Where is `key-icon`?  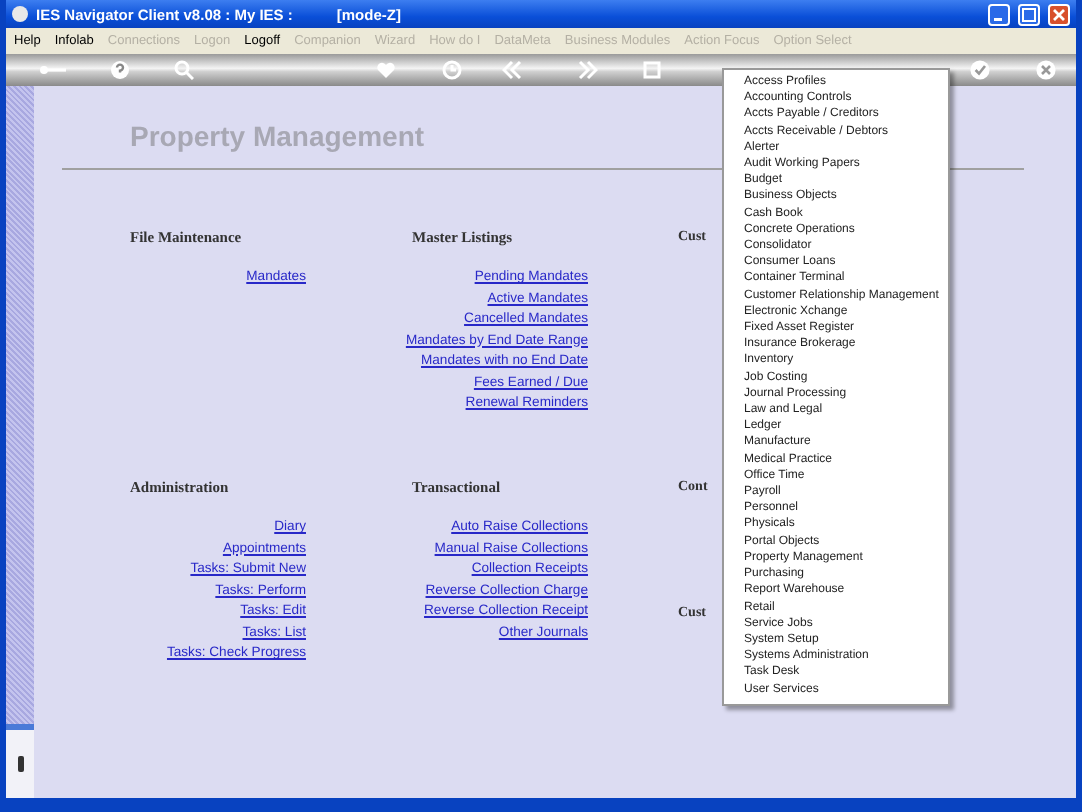 key-icon is located at coordinates (54, 70).